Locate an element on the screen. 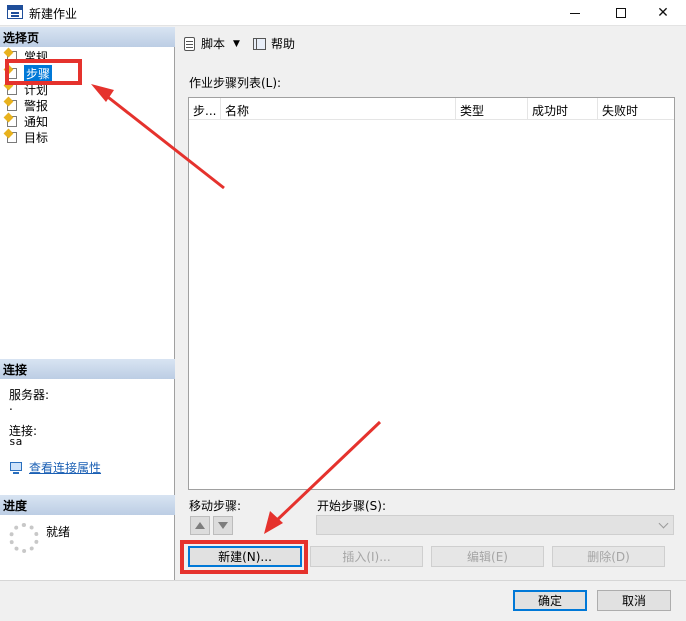  move-down-button is located at coordinates (223, 525).